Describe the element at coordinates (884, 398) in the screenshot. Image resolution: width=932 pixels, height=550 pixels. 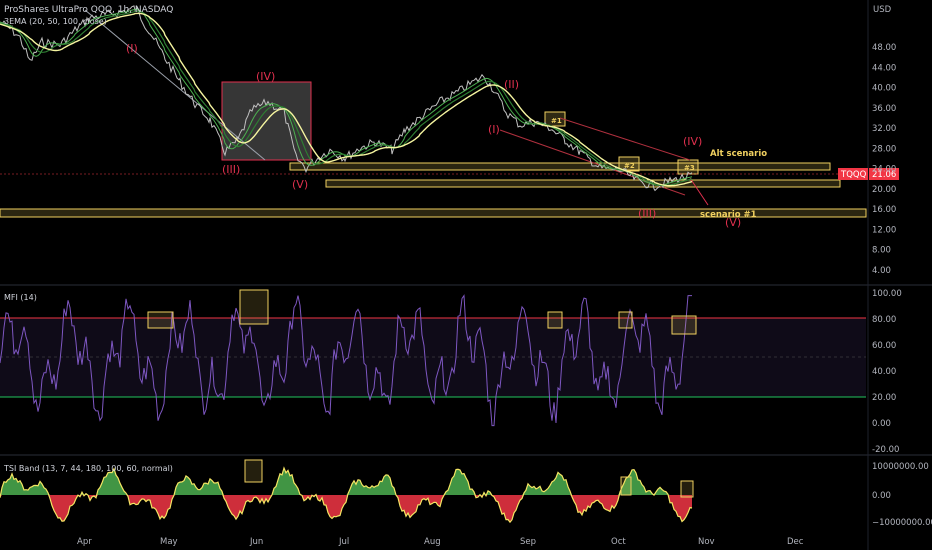
I see `mfi-tick-label: 20.00` at that location.